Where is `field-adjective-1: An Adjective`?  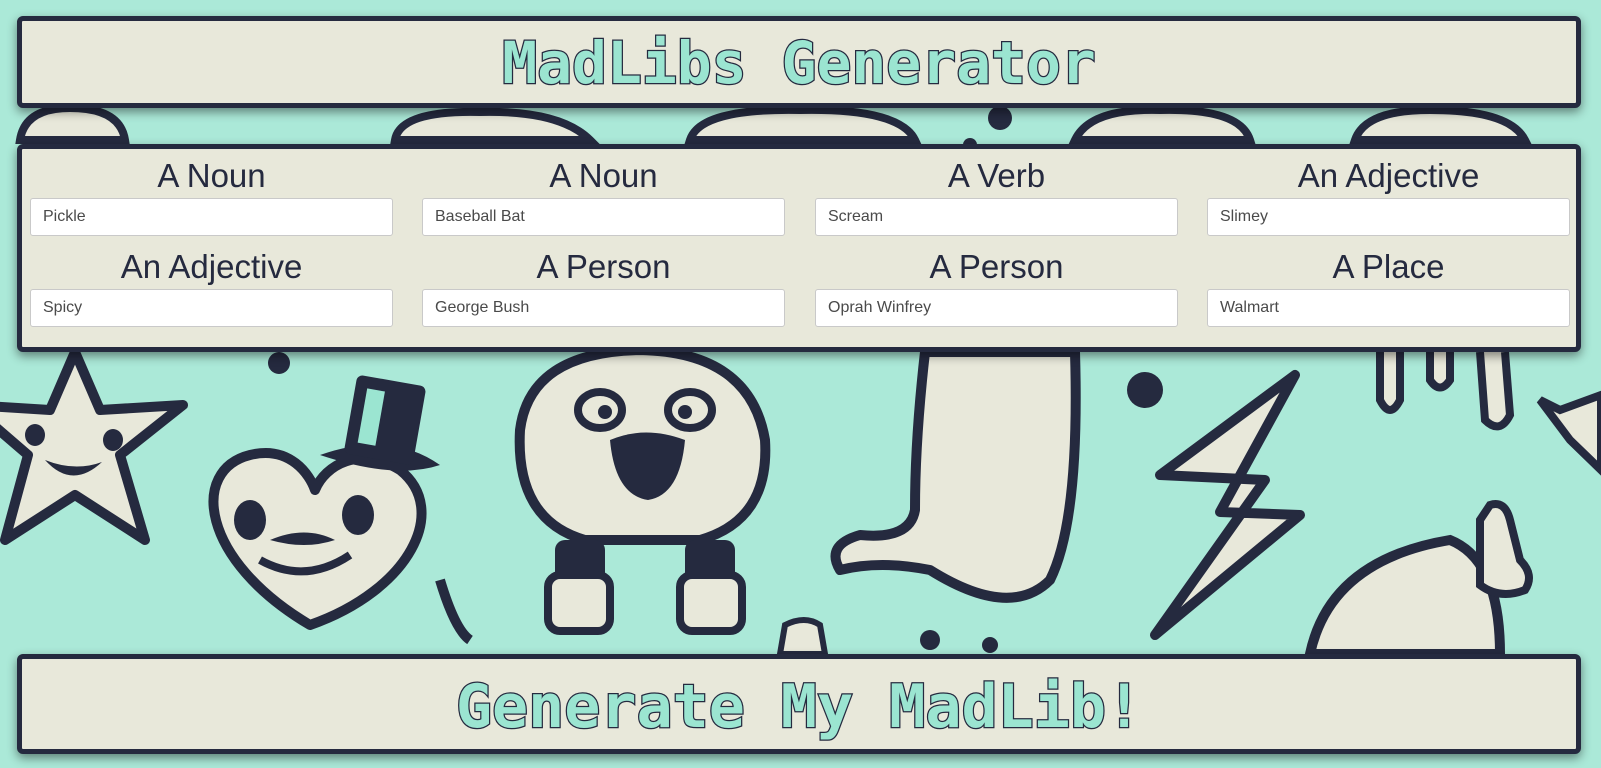 field-adjective-1: An Adjective is located at coordinates (1388, 195).